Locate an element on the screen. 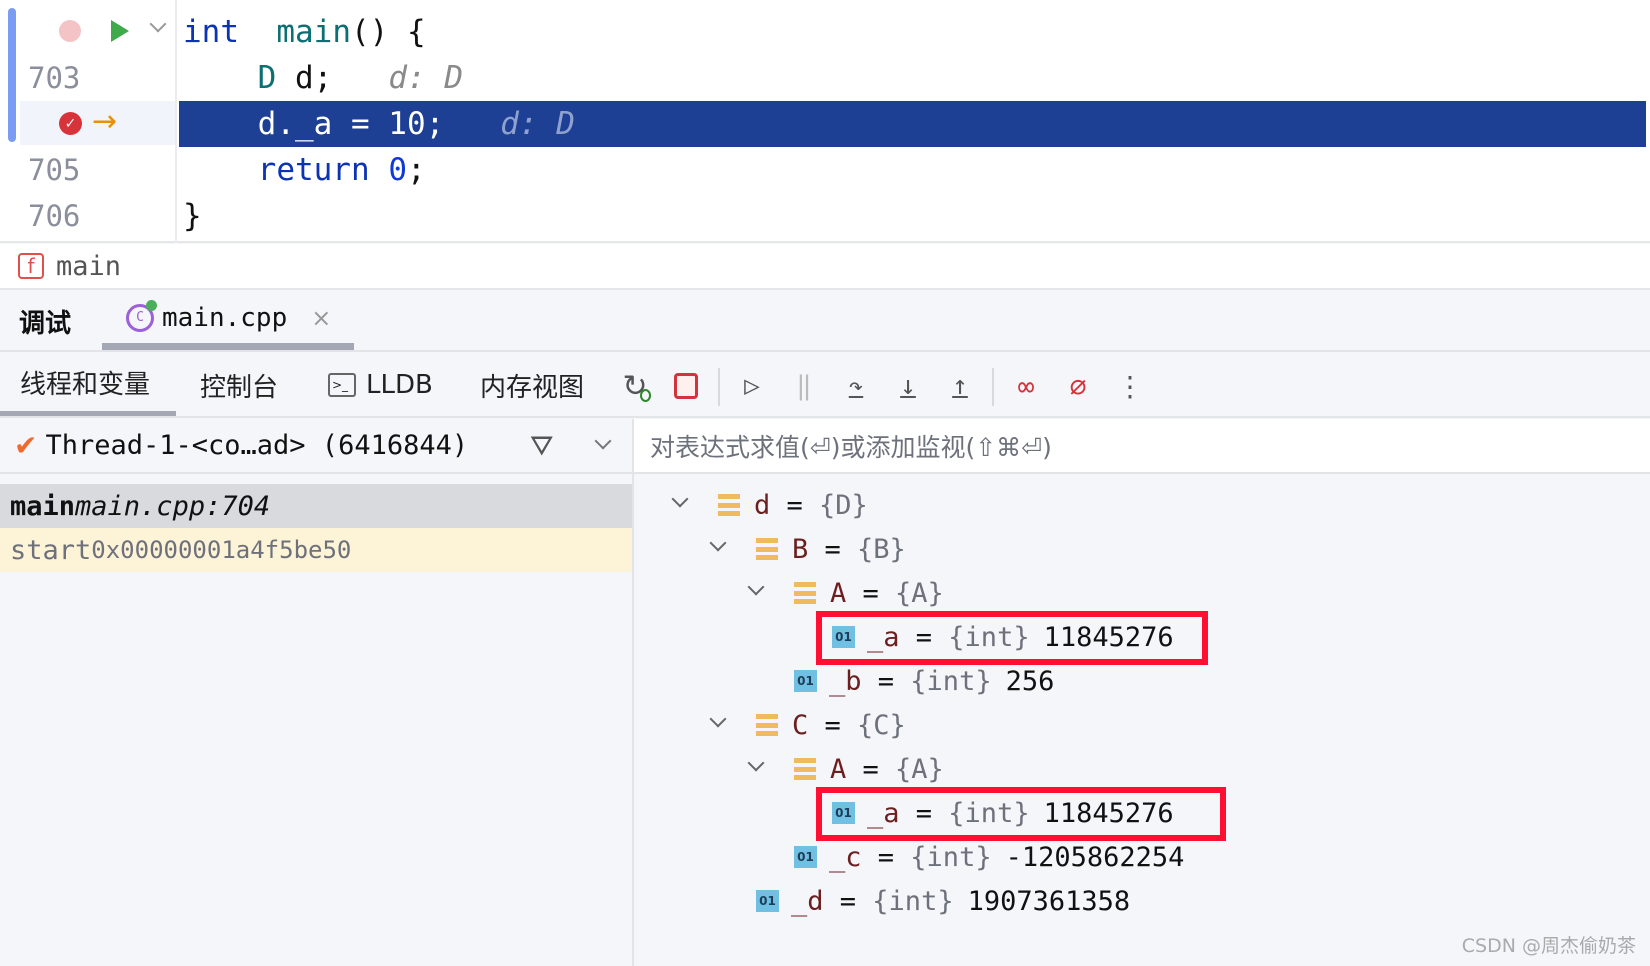 The image size is (1650, 966). function-icon: f is located at coordinates (31, 266).